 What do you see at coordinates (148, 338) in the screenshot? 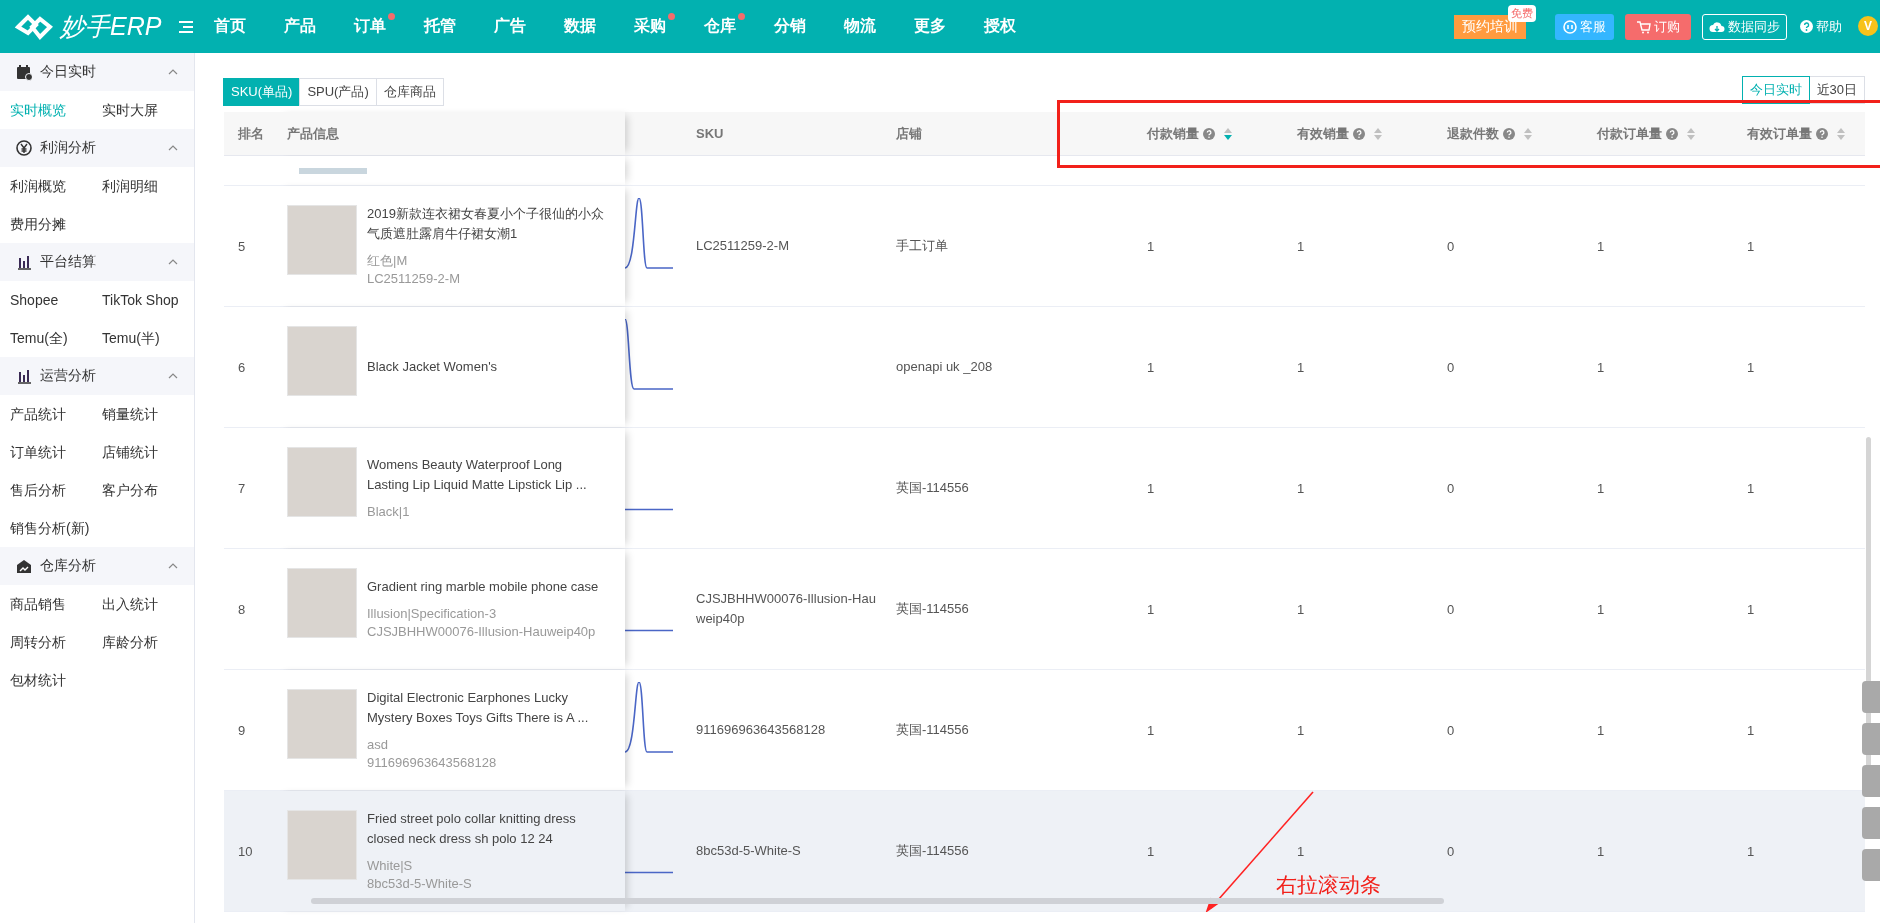
I see `sidebar-item: Temu(半)` at bounding box center [148, 338].